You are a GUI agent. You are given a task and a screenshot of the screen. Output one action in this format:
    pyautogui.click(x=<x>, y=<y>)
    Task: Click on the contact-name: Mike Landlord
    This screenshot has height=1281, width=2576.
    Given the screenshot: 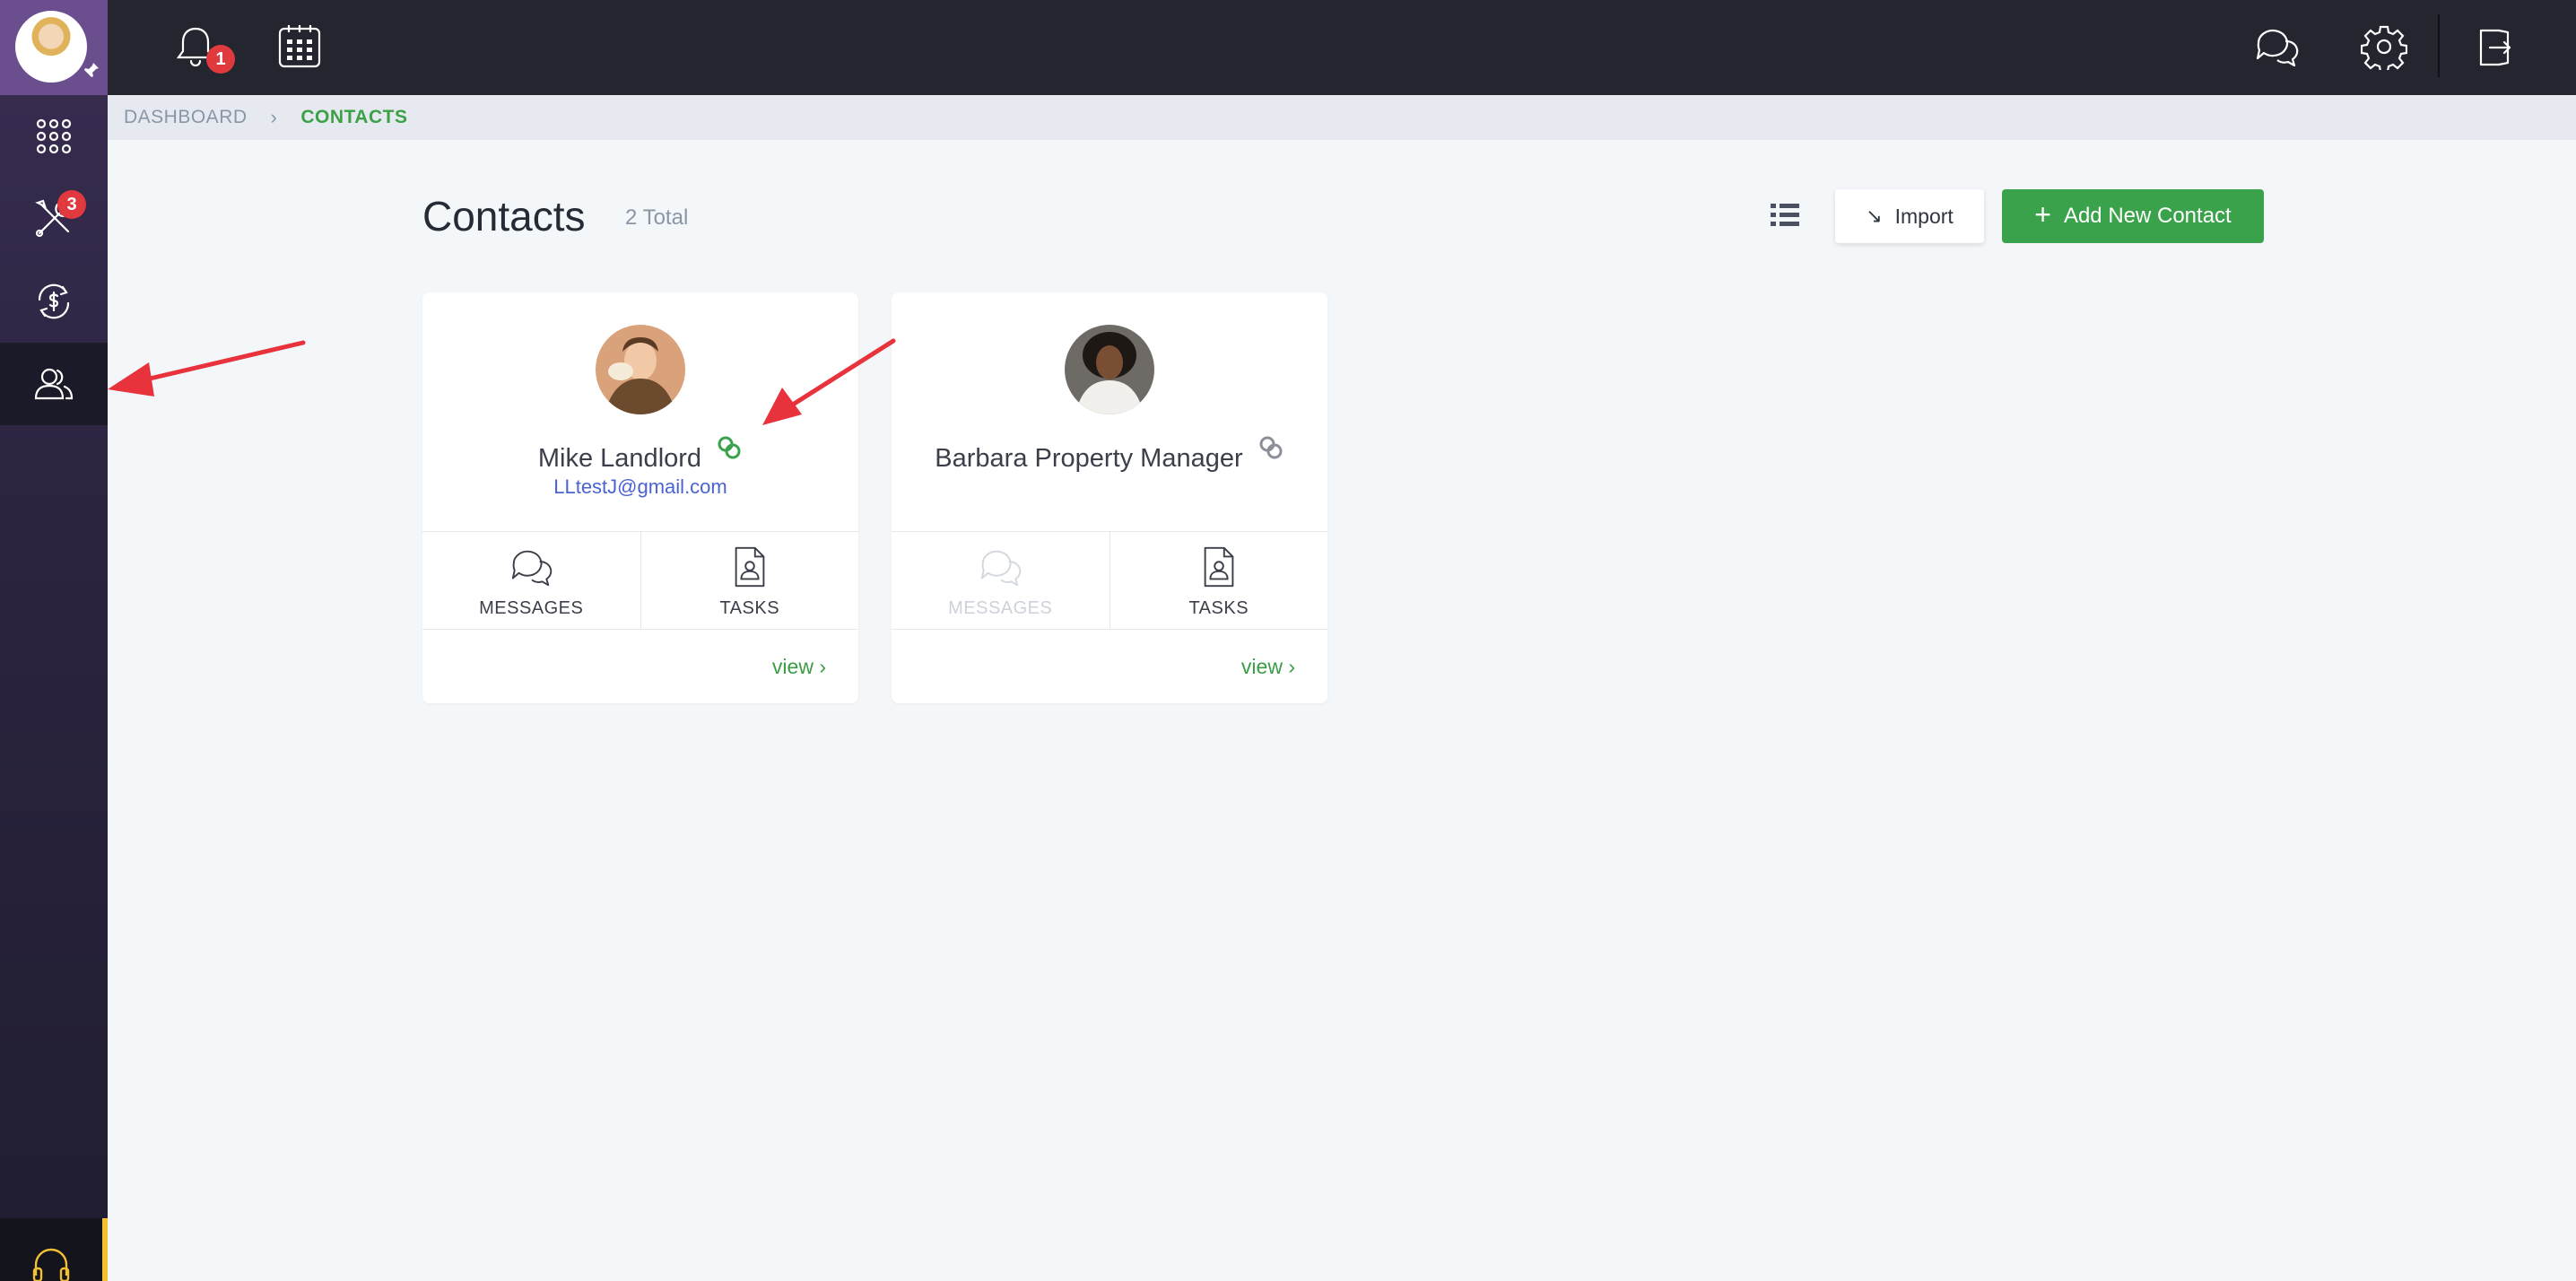 What is the action you would take?
    pyautogui.click(x=640, y=454)
    